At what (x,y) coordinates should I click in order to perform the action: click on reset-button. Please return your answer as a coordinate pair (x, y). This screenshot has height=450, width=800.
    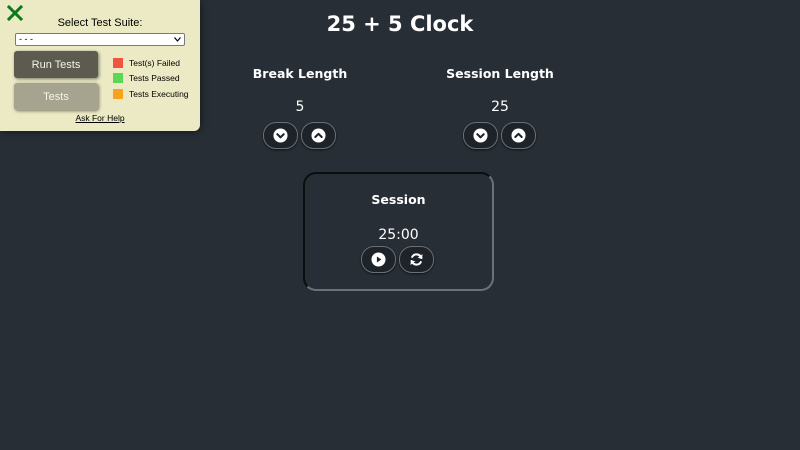
    Looking at the image, I should click on (416, 259).